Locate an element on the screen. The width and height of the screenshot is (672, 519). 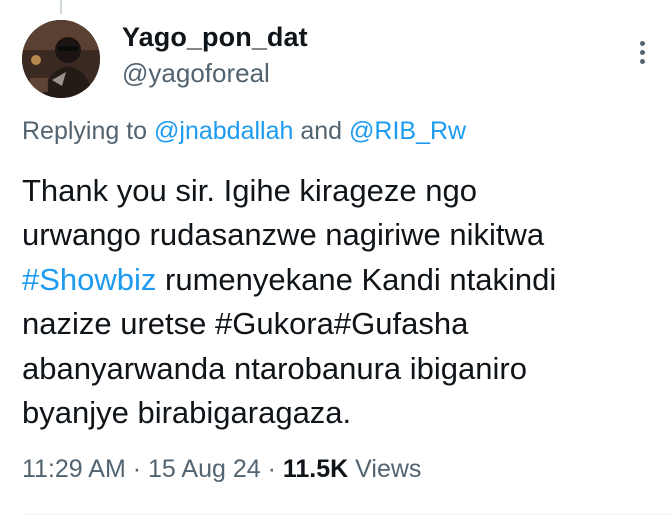
replying-to: Replying to @jnabdallah and @RIB_Rw is located at coordinates (244, 131).